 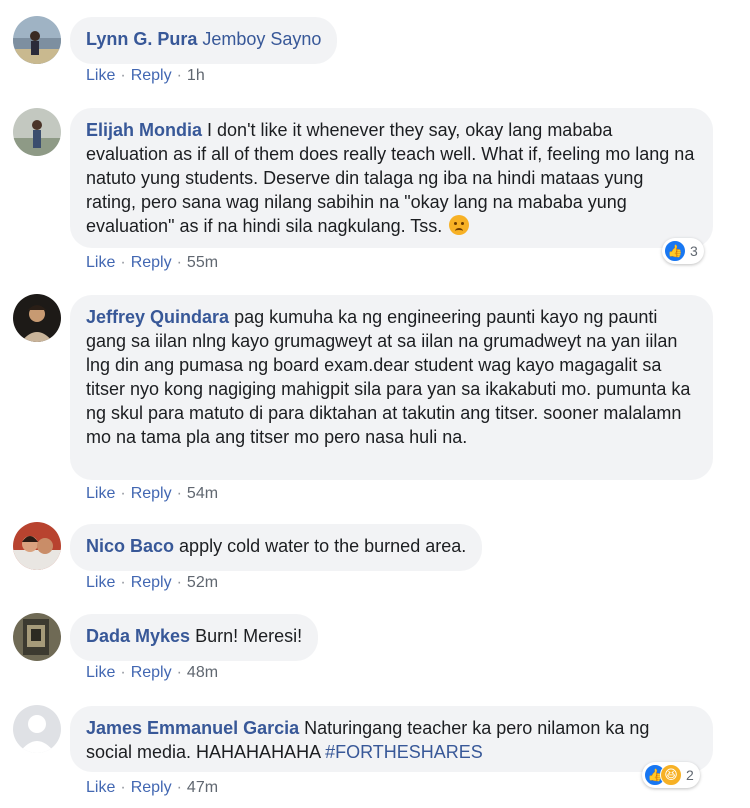 What do you see at coordinates (690, 775) in the screenshot?
I see `reaction-count: 2` at bounding box center [690, 775].